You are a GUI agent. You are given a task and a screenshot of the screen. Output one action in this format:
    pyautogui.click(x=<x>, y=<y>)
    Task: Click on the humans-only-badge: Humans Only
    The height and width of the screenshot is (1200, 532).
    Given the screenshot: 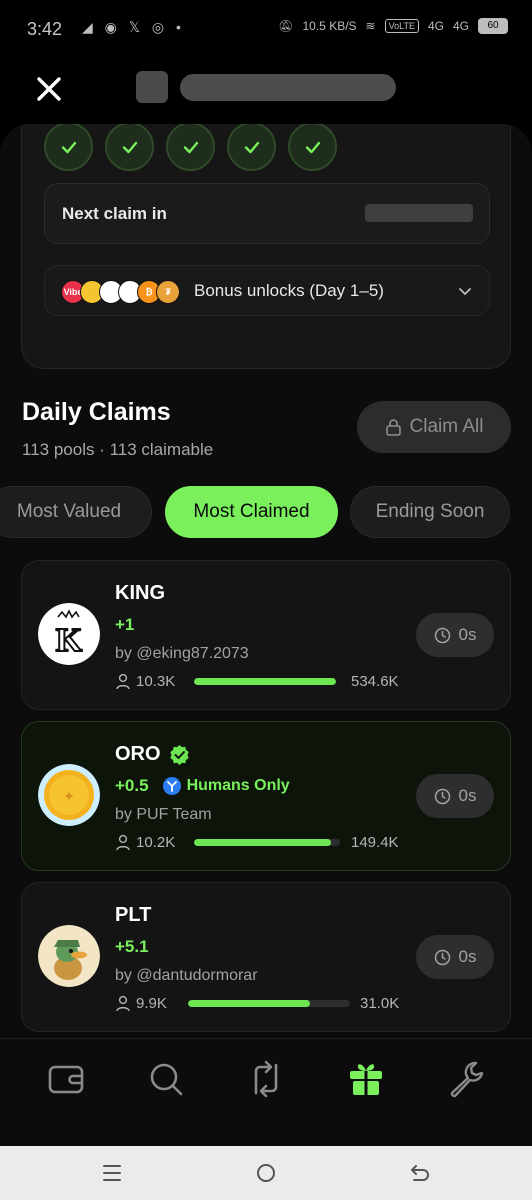 What is the action you would take?
    pyautogui.click(x=226, y=786)
    